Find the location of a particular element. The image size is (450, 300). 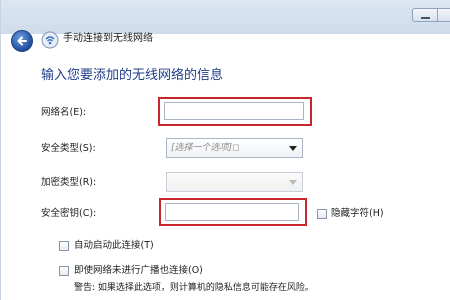

network-name-label: 网络名(E): is located at coordinates (64, 112).